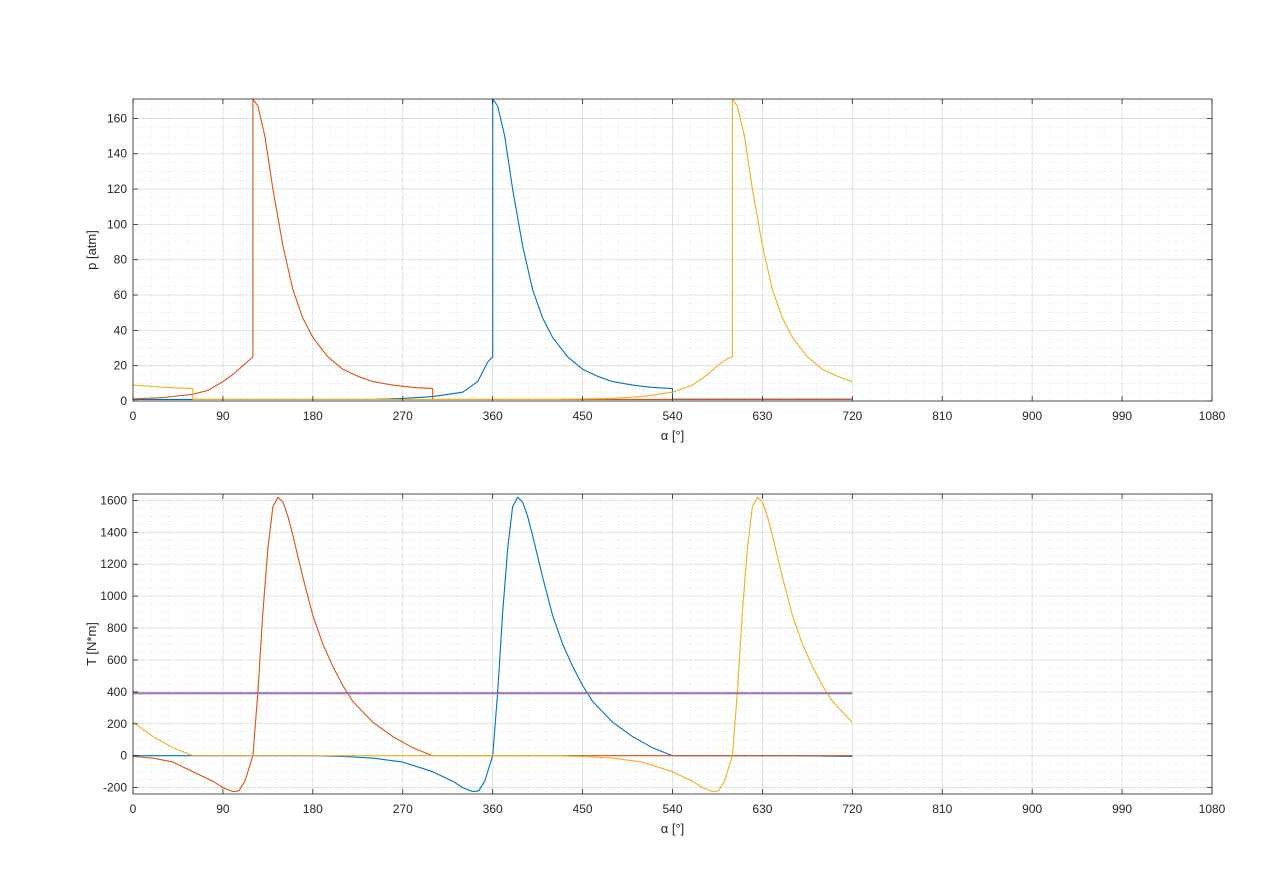 Image resolution: width=1280 pixels, height=882 pixels. What do you see at coordinates (121, 260) in the screenshot?
I see `y-tick-label: 80` at bounding box center [121, 260].